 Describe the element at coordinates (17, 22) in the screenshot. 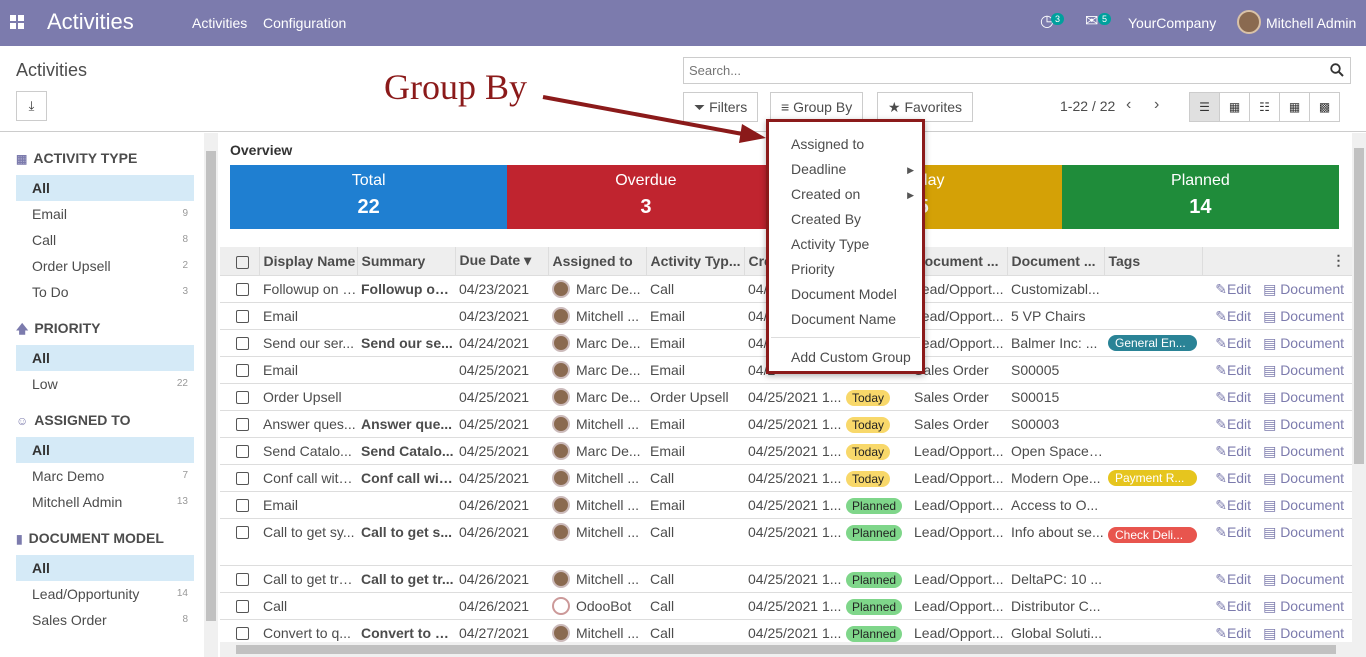

I see `apps-menu-icon` at that location.